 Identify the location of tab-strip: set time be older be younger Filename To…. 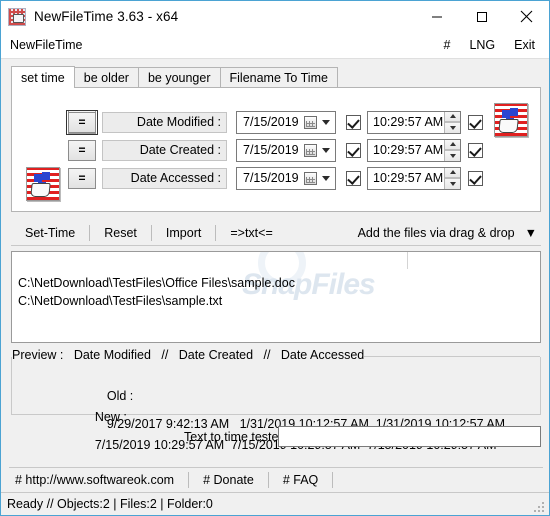
(276, 77).